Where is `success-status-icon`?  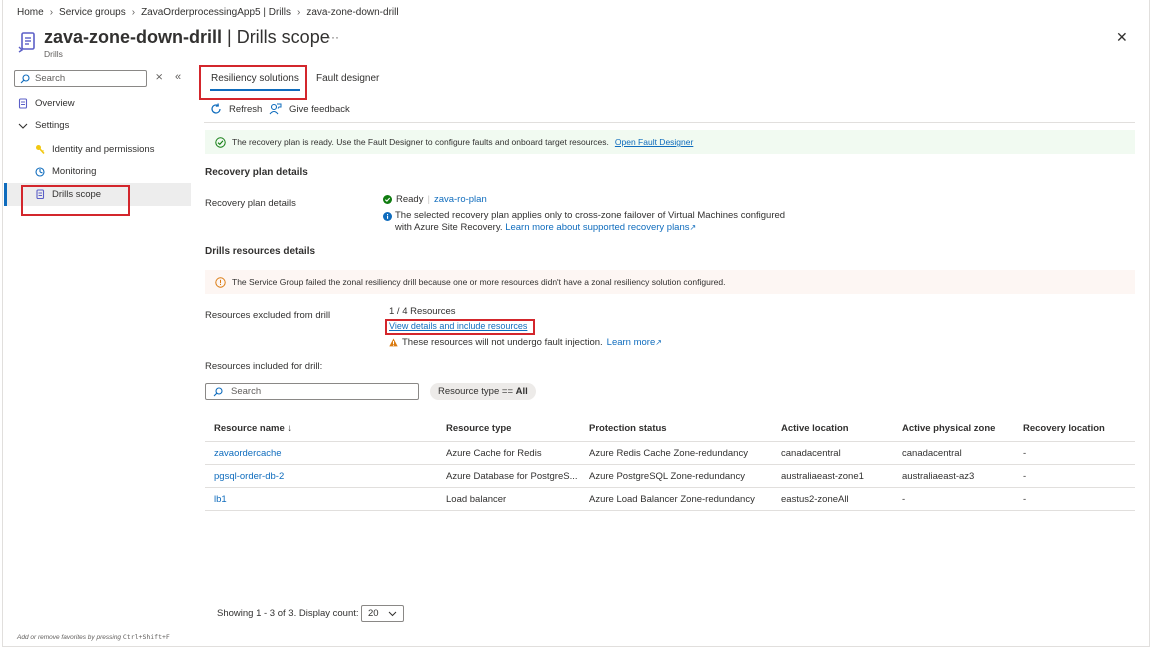 success-status-icon is located at coordinates (387, 199).